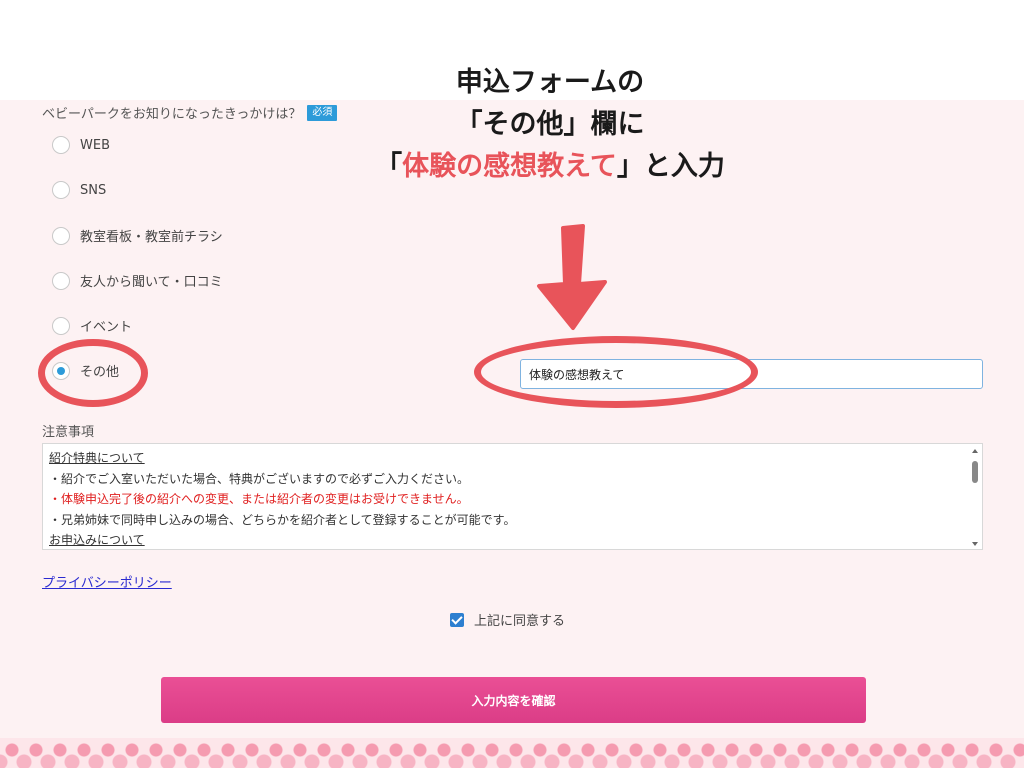 Image resolution: width=1024 pixels, height=768 pixels. What do you see at coordinates (513, 700) in the screenshot?
I see `confirm-input-button: 入力内容を確認` at bounding box center [513, 700].